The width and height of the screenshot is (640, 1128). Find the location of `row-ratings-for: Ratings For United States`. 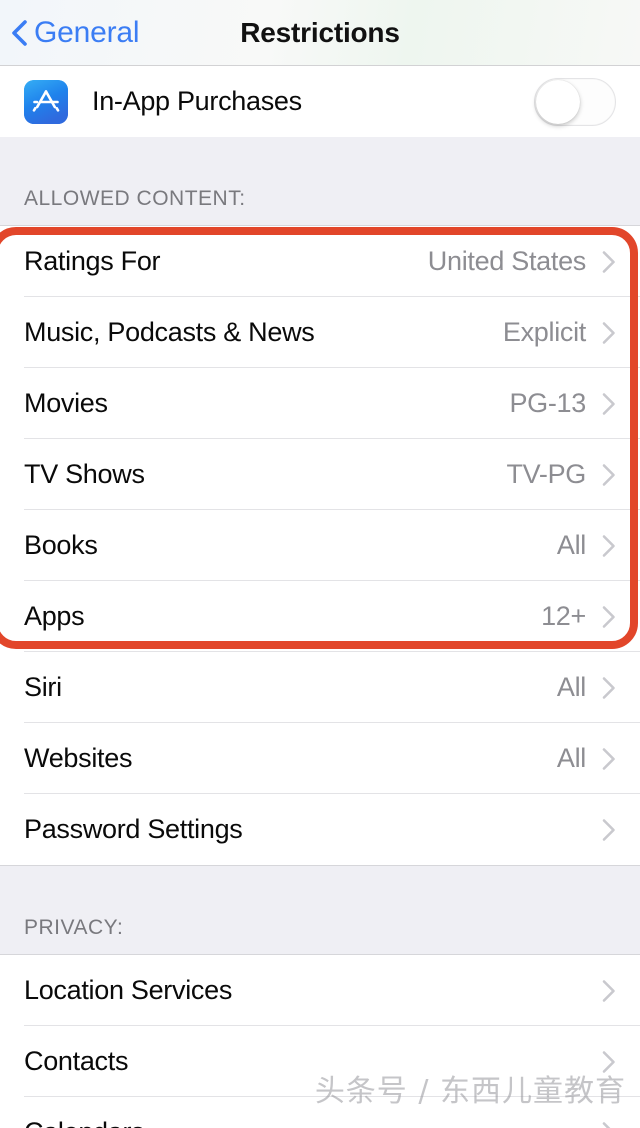

row-ratings-for: Ratings For United States is located at coordinates (320, 261).